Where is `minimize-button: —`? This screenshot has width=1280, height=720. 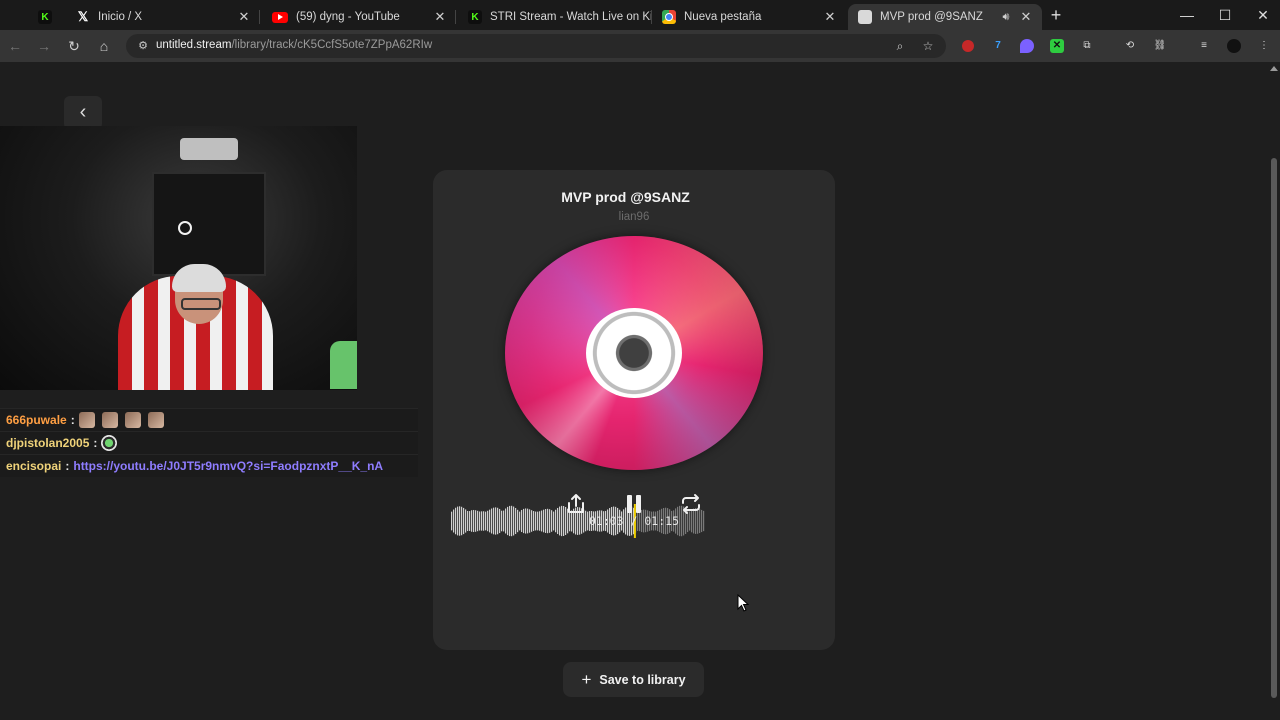 minimize-button: — is located at coordinates (1187, 15).